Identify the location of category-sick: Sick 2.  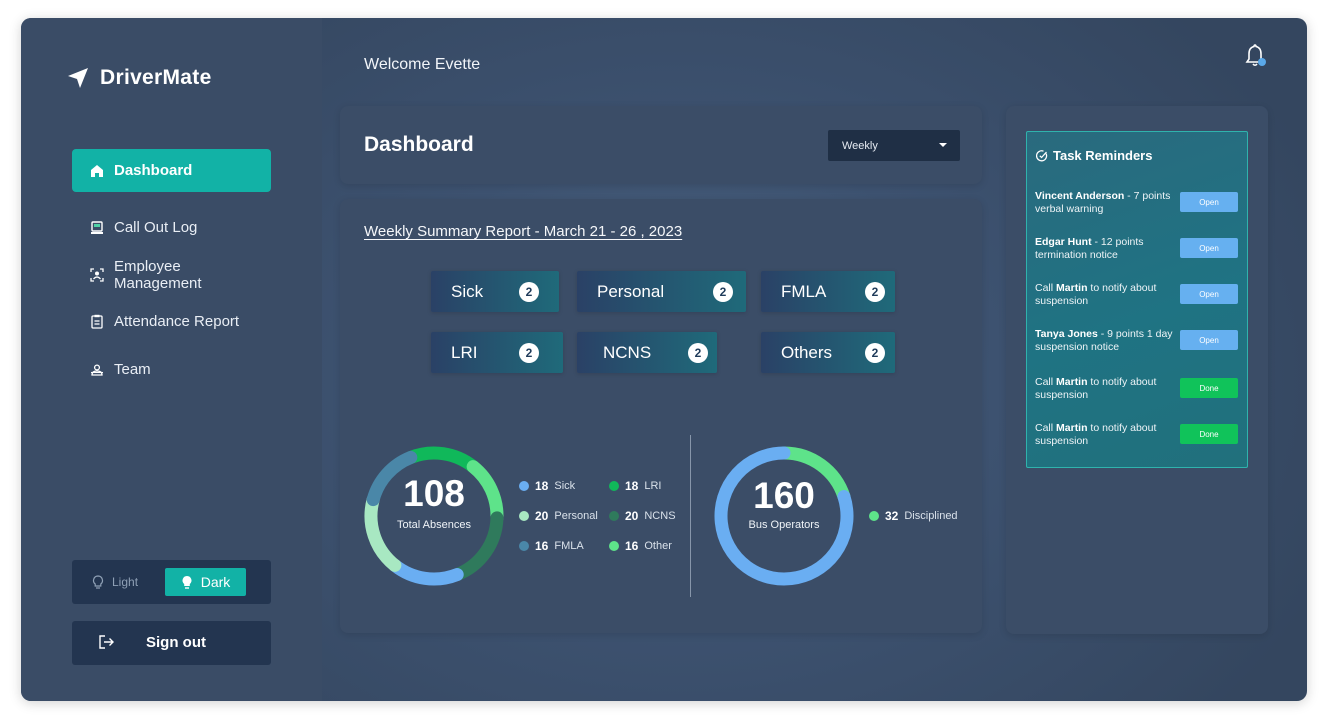
(495, 291).